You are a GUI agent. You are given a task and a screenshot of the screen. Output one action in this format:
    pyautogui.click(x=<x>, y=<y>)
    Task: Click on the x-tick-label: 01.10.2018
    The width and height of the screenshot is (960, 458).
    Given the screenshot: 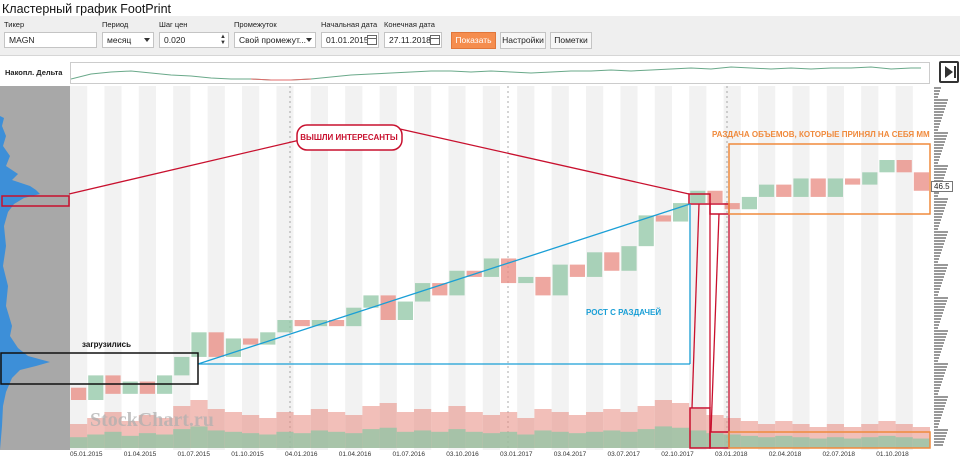 What is the action you would take?
    pyautogui.click(x=892, y=454)
    